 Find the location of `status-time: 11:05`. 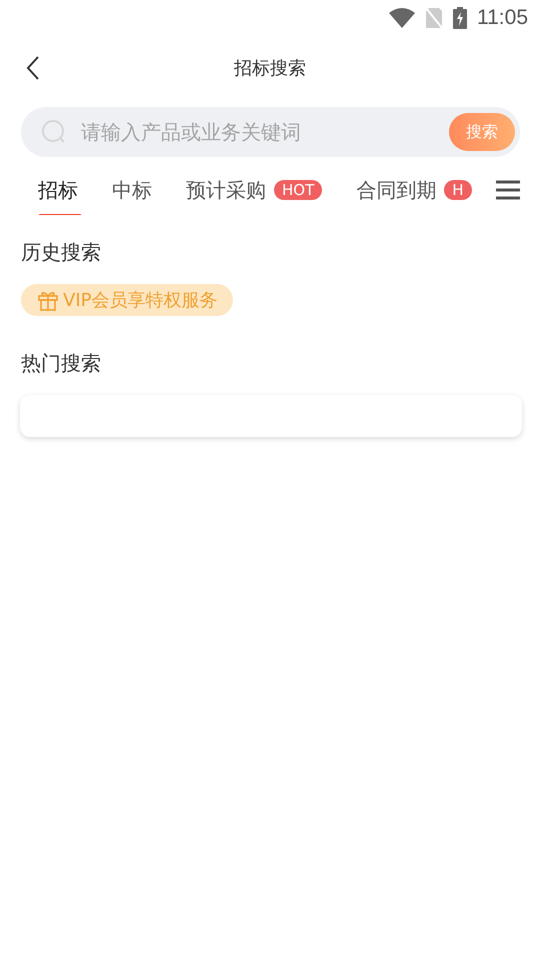

status-time: 11:05 is located at coordinates (502, 18).